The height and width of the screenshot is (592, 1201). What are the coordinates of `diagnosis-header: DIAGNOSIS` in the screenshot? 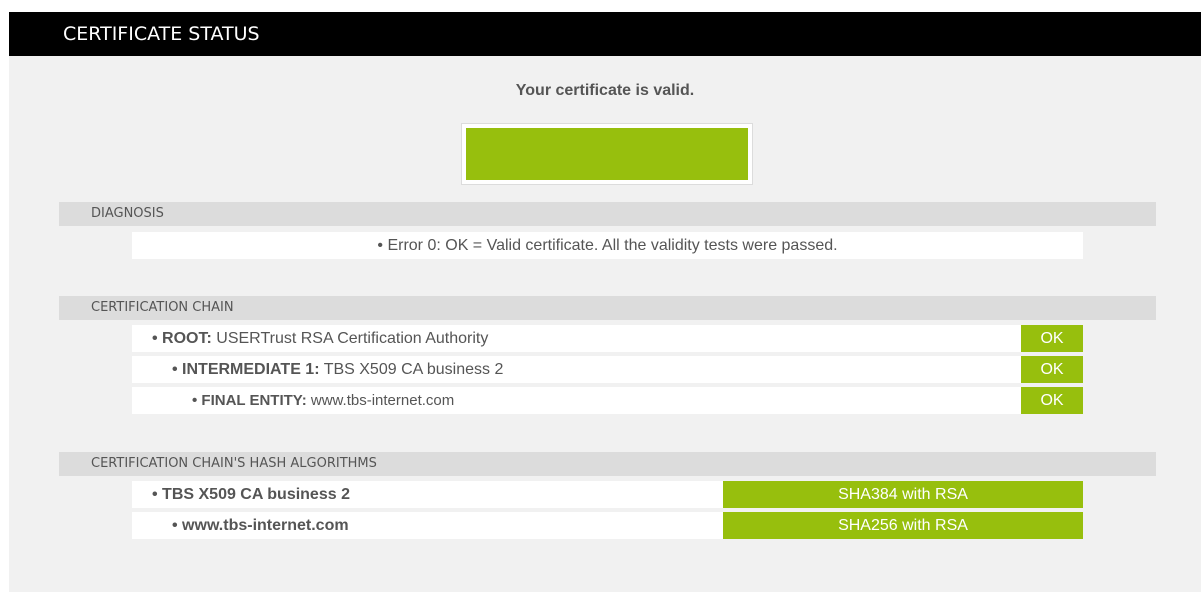 It's located at (607, 214).